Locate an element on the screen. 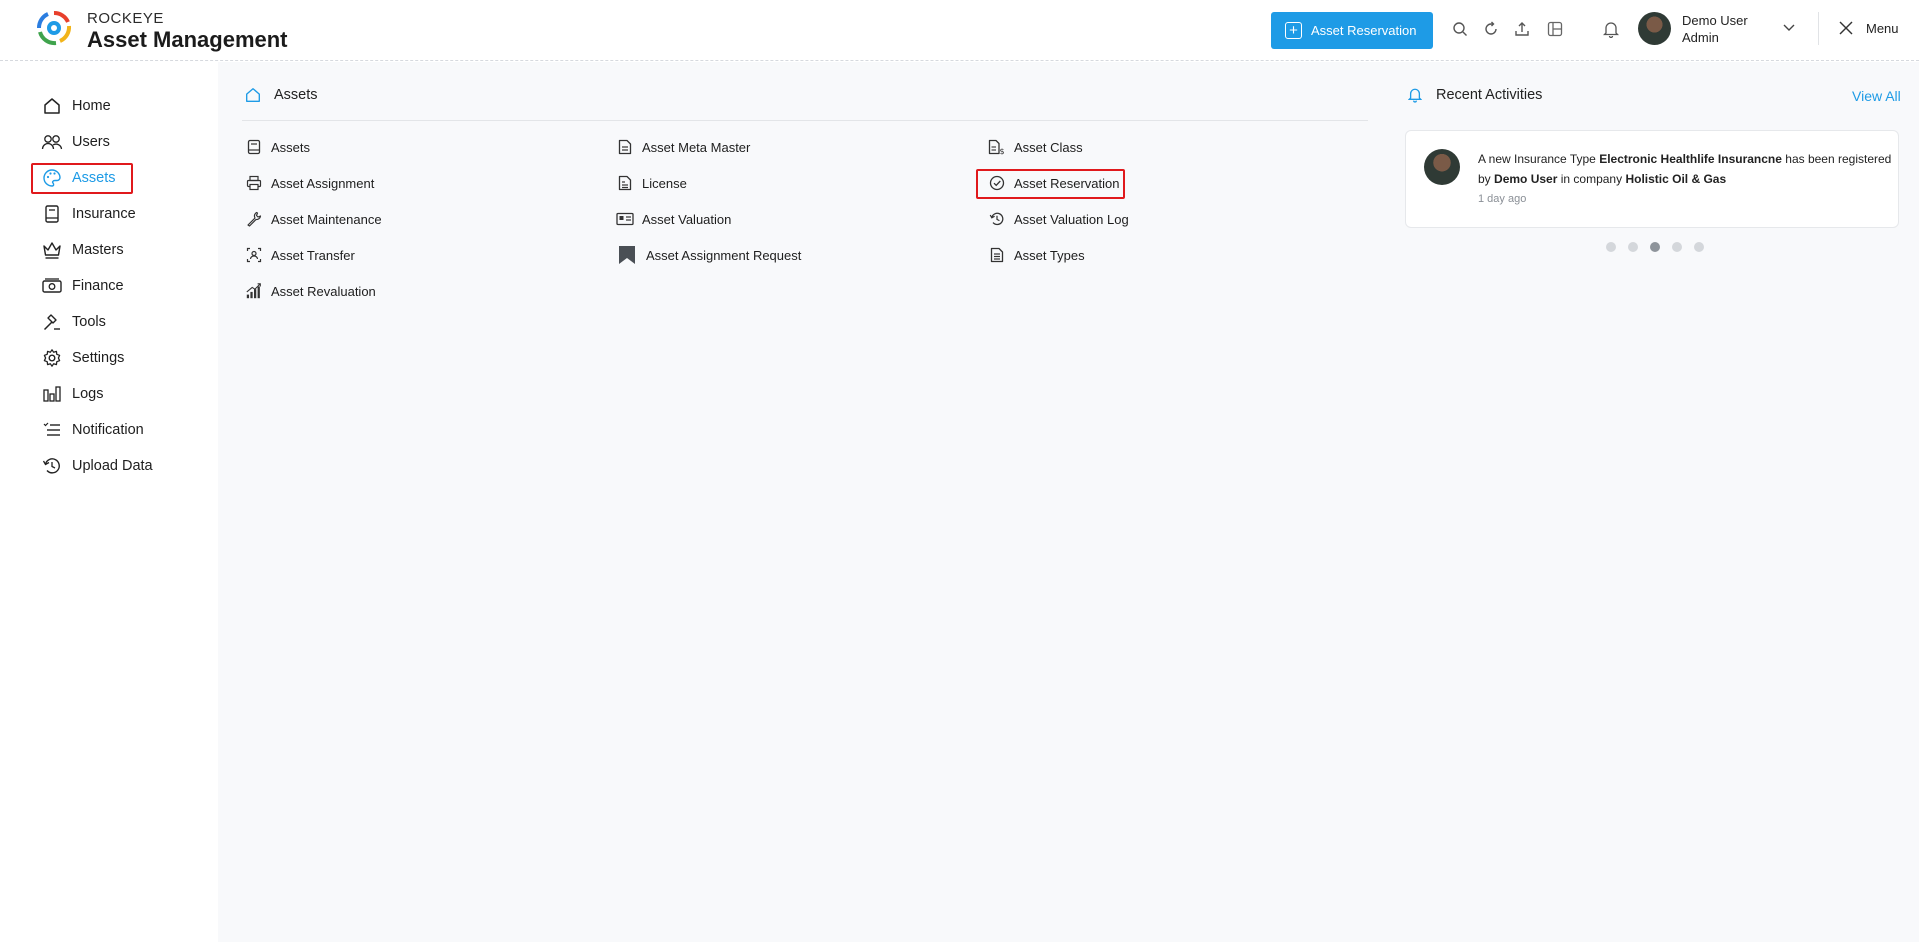  hammer-icon is located at coordinates (52, 322).